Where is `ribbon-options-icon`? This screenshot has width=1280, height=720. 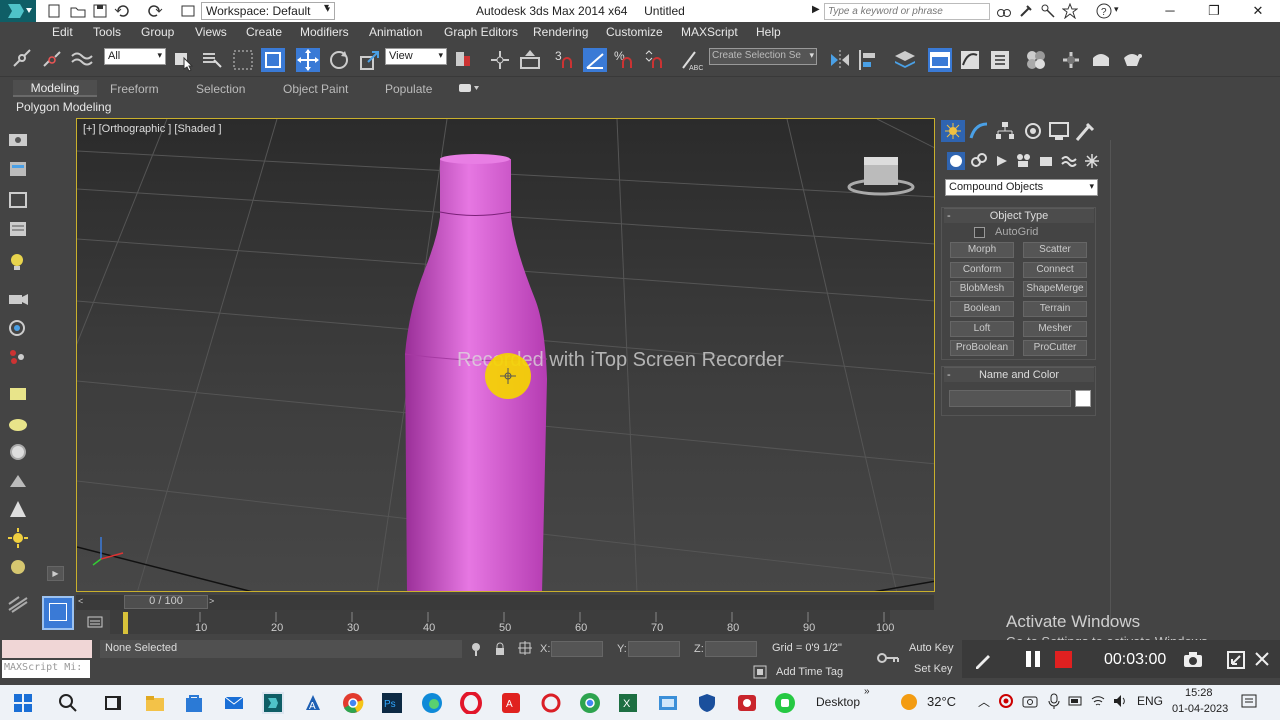
ribbon-options-icon is located at coordinates (469, 88).